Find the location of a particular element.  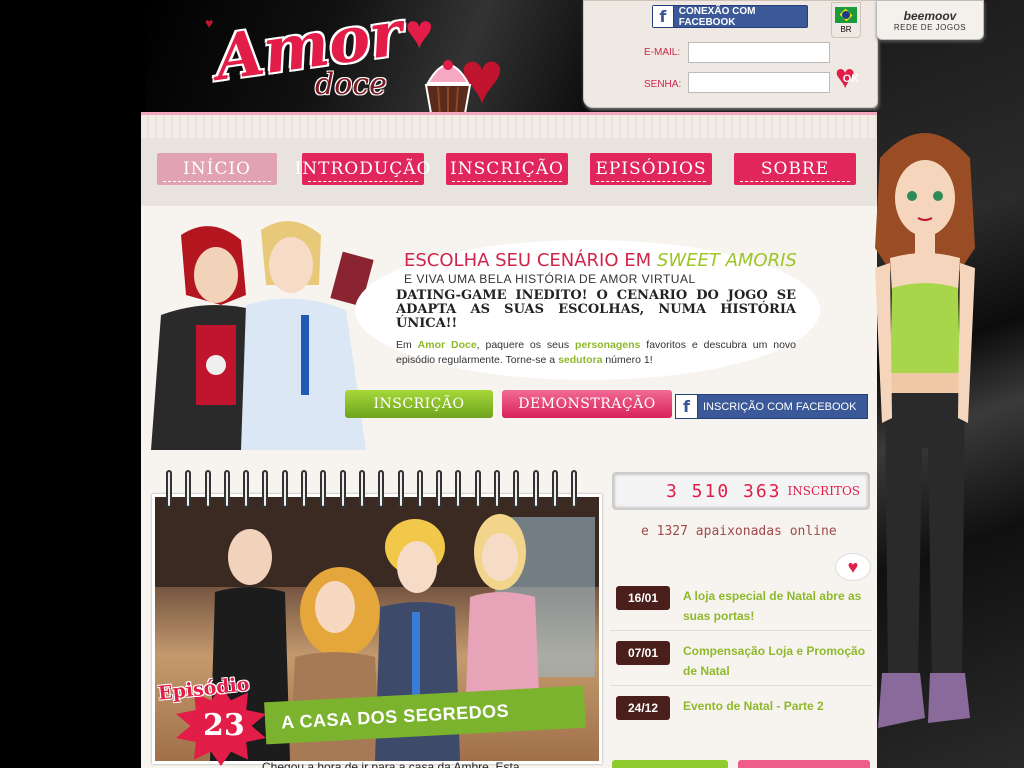

hero-body-highlight: personagens is located at coordinates (608, 345).